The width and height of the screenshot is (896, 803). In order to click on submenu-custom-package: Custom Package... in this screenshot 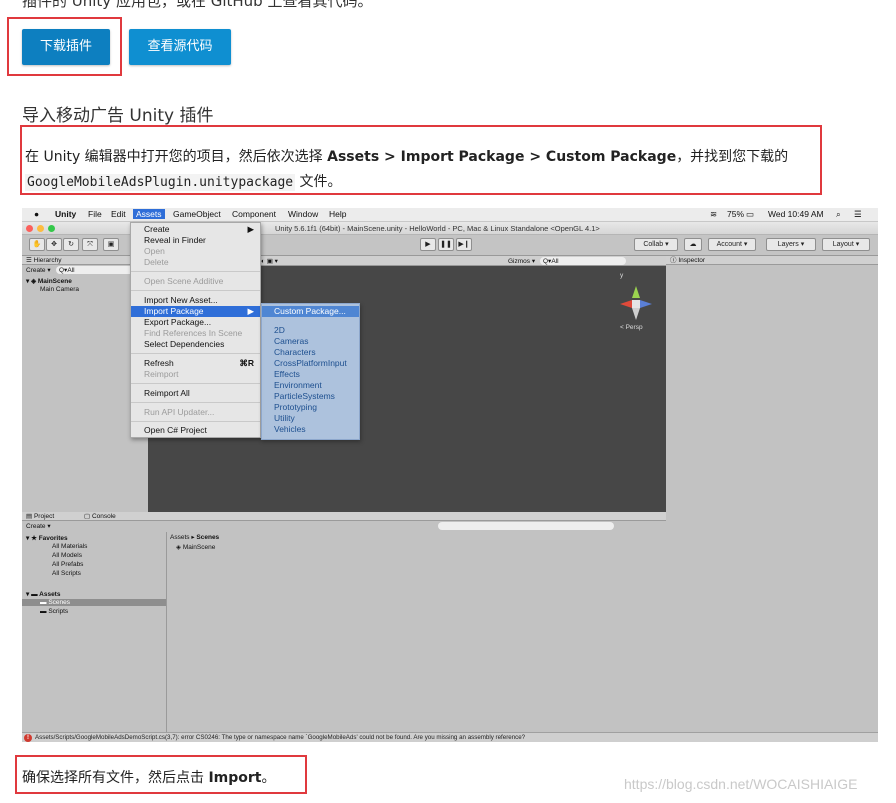, I will do `click(310, 311)`.